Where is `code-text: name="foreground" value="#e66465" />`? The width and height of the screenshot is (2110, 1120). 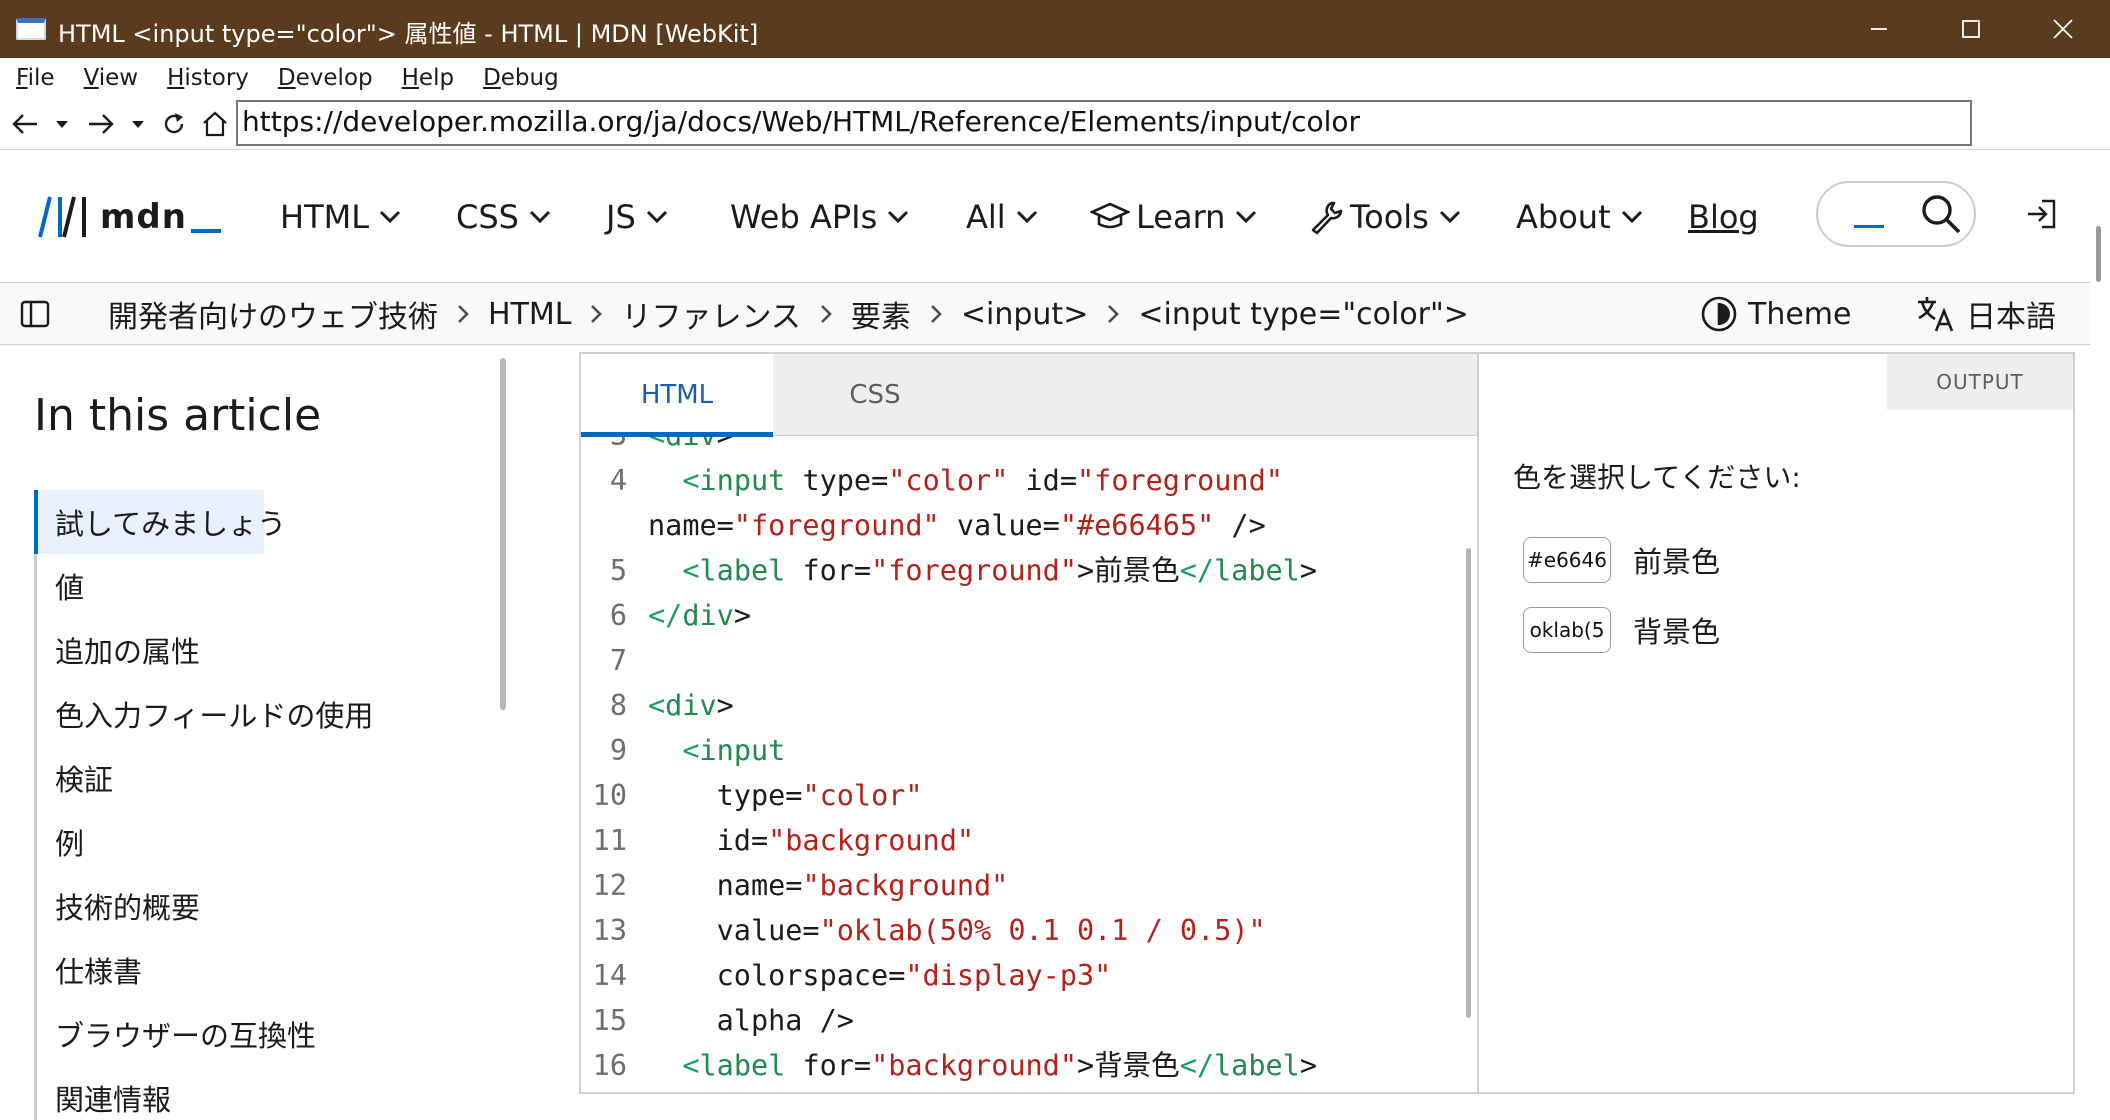
code-text: name="foreground" value="#e66465" /> is located at coordinates (957, 525).